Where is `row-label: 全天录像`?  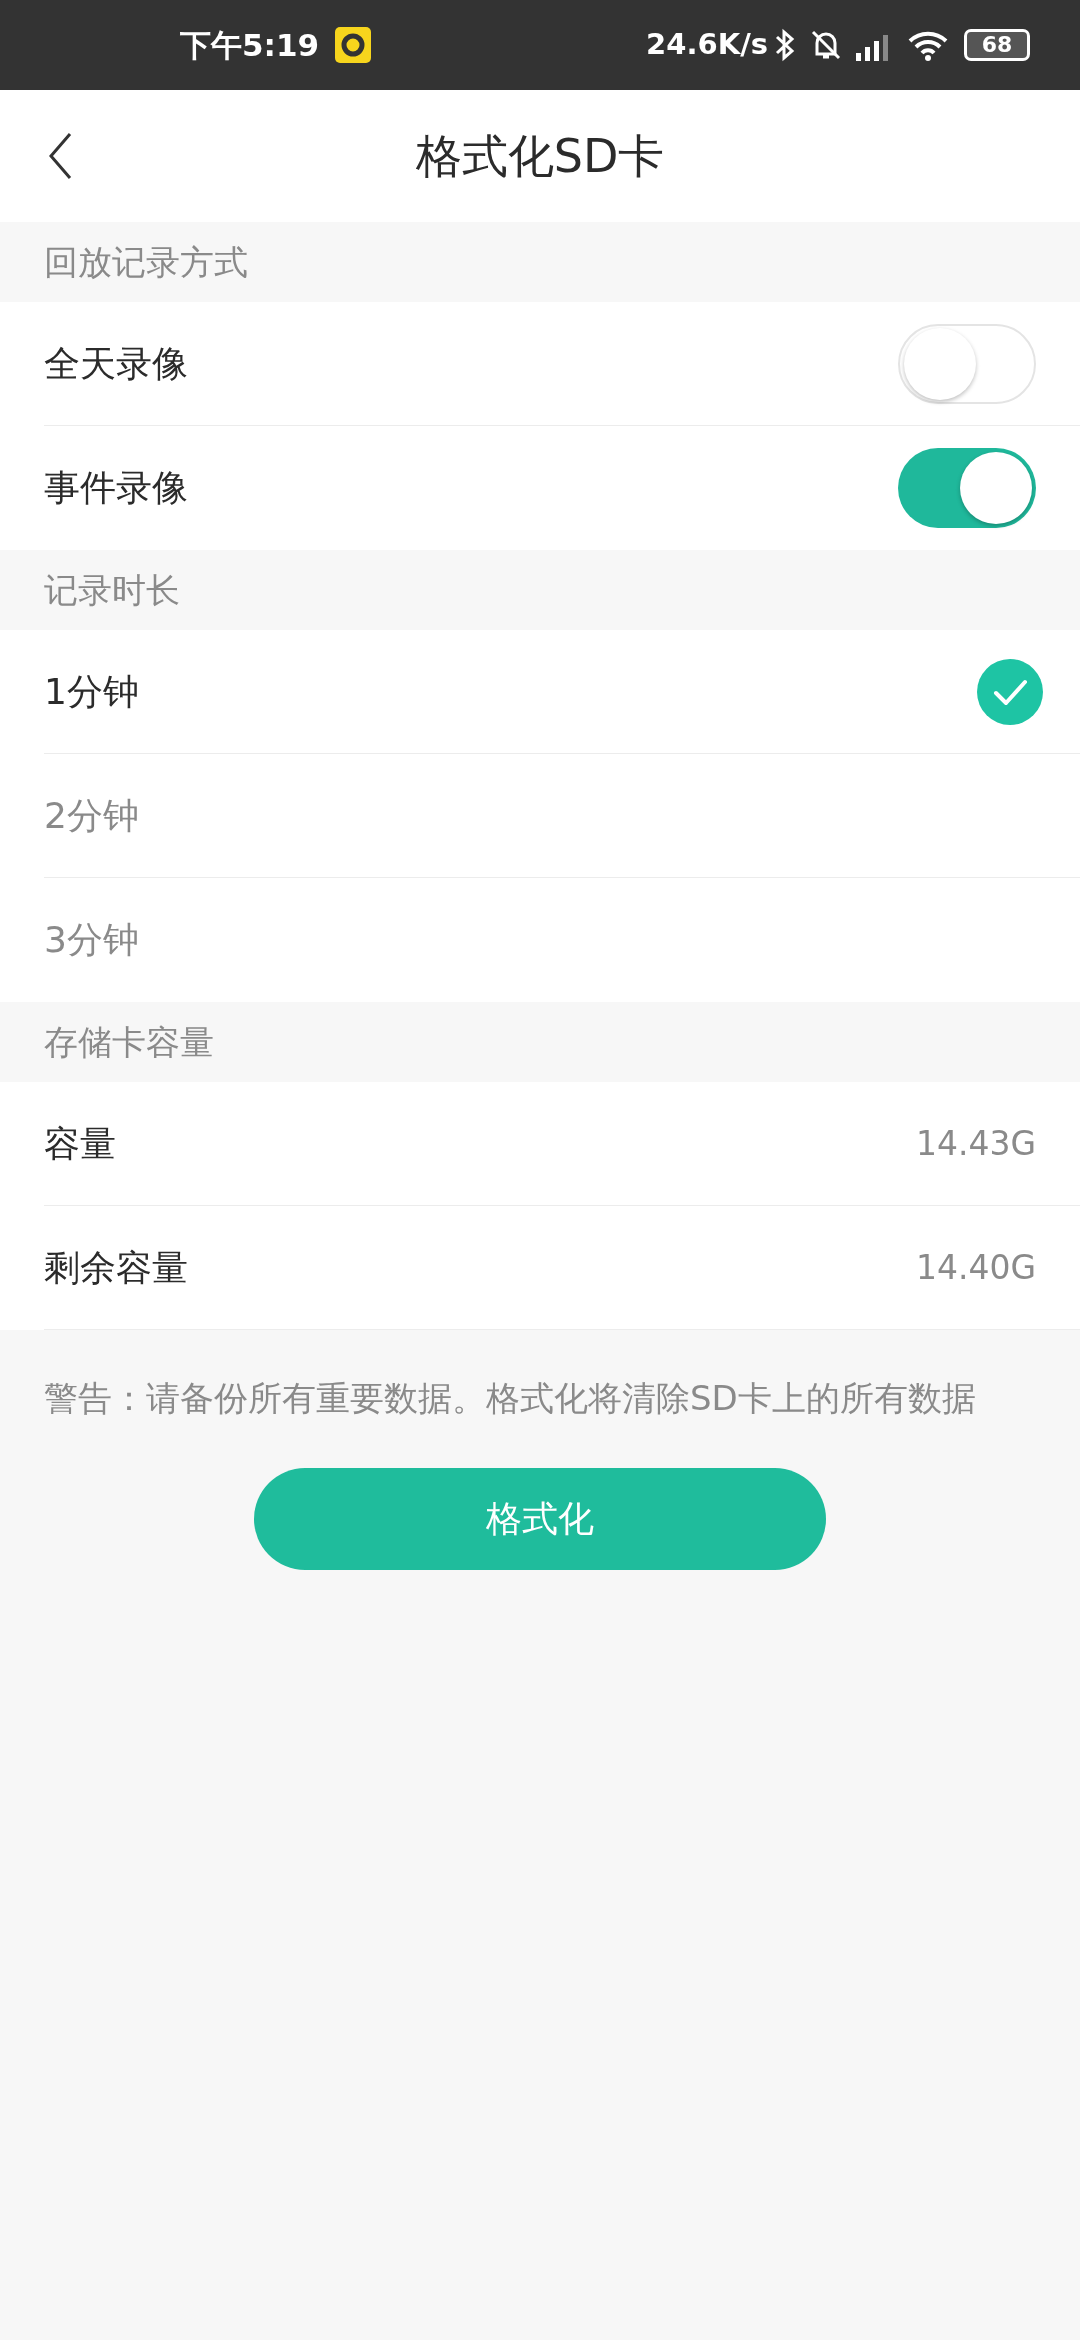
row-label: 全天录像 is located at coordinates (116, 363).